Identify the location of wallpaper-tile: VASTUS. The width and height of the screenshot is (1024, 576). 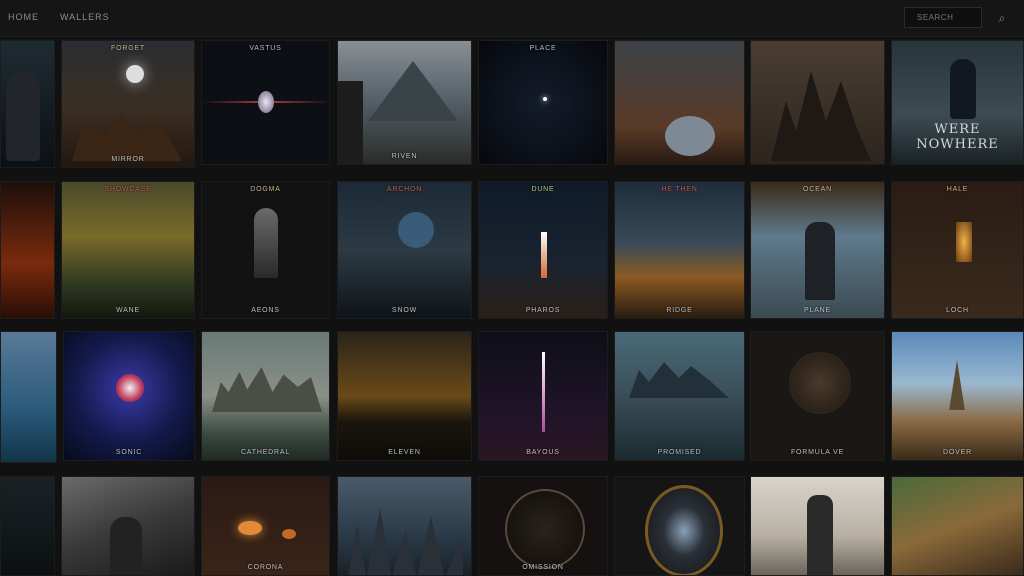
(265, 102).